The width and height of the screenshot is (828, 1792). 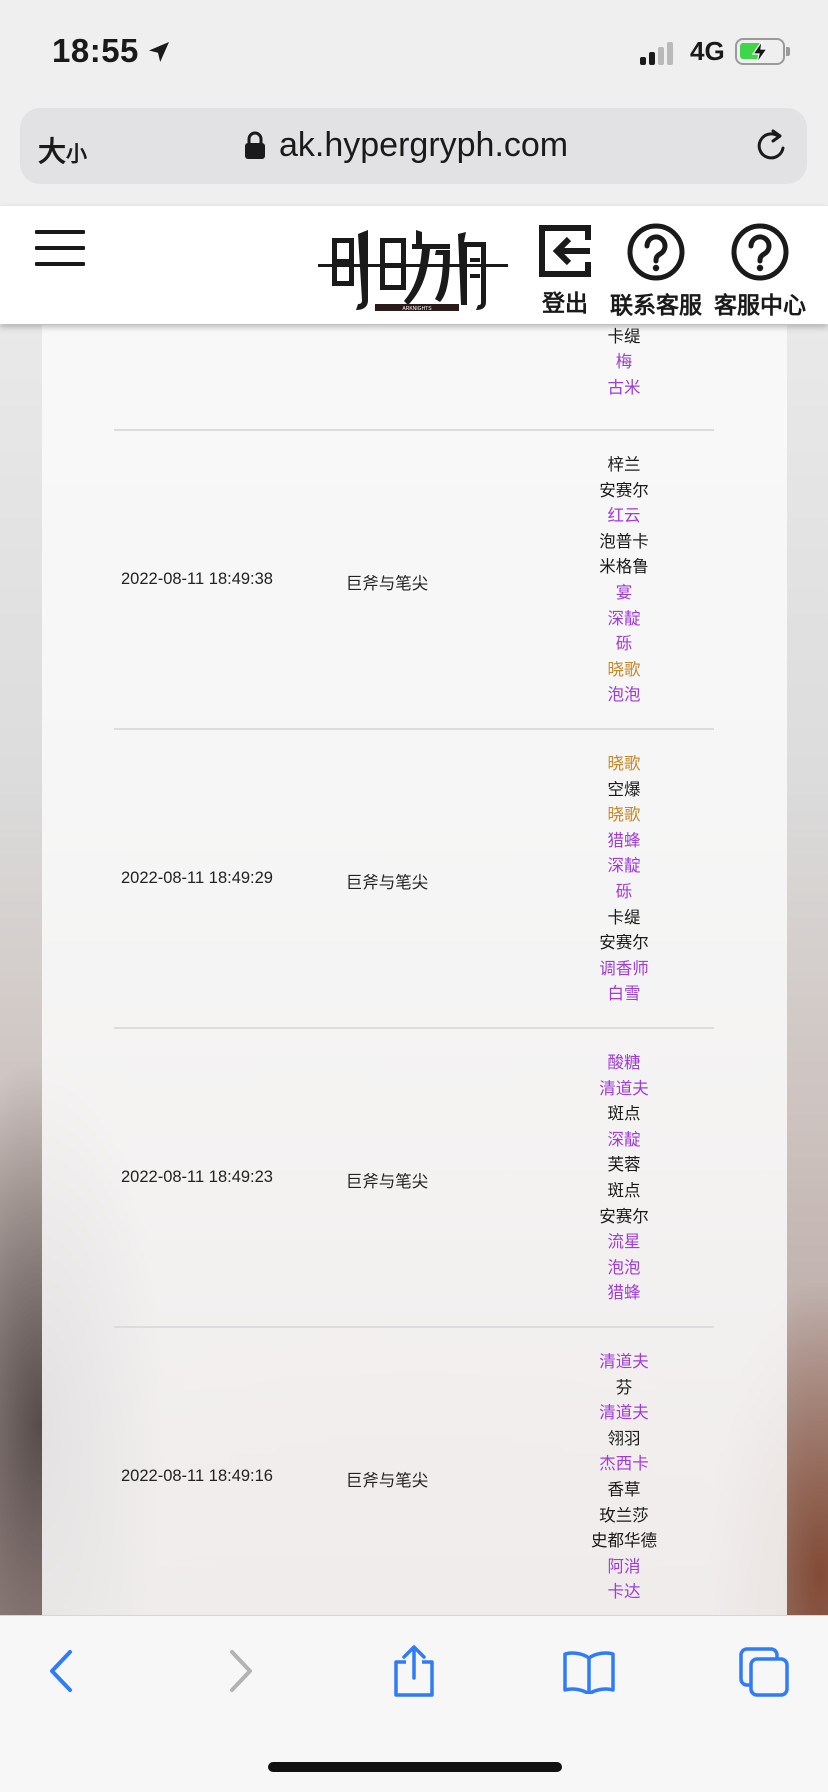 What do you see at coordinates (624, 1464) in the screenshot?
I see `operator-name: 杰西卡` at bounding box center [624, 1464].